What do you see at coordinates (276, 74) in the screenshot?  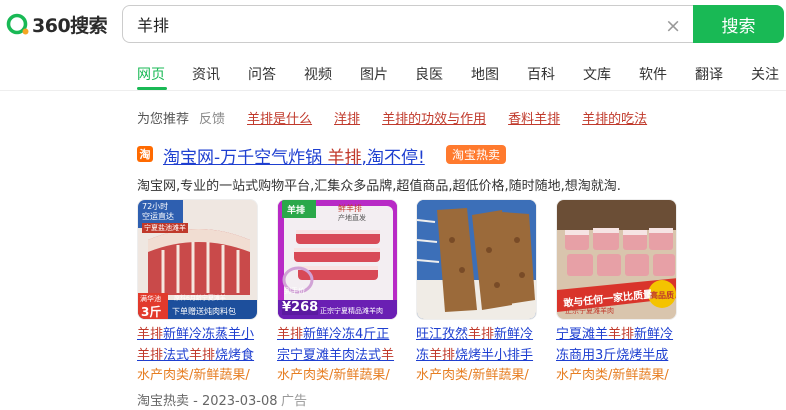 I see `tab-qa: 问答` at bounding box center [276, 74].